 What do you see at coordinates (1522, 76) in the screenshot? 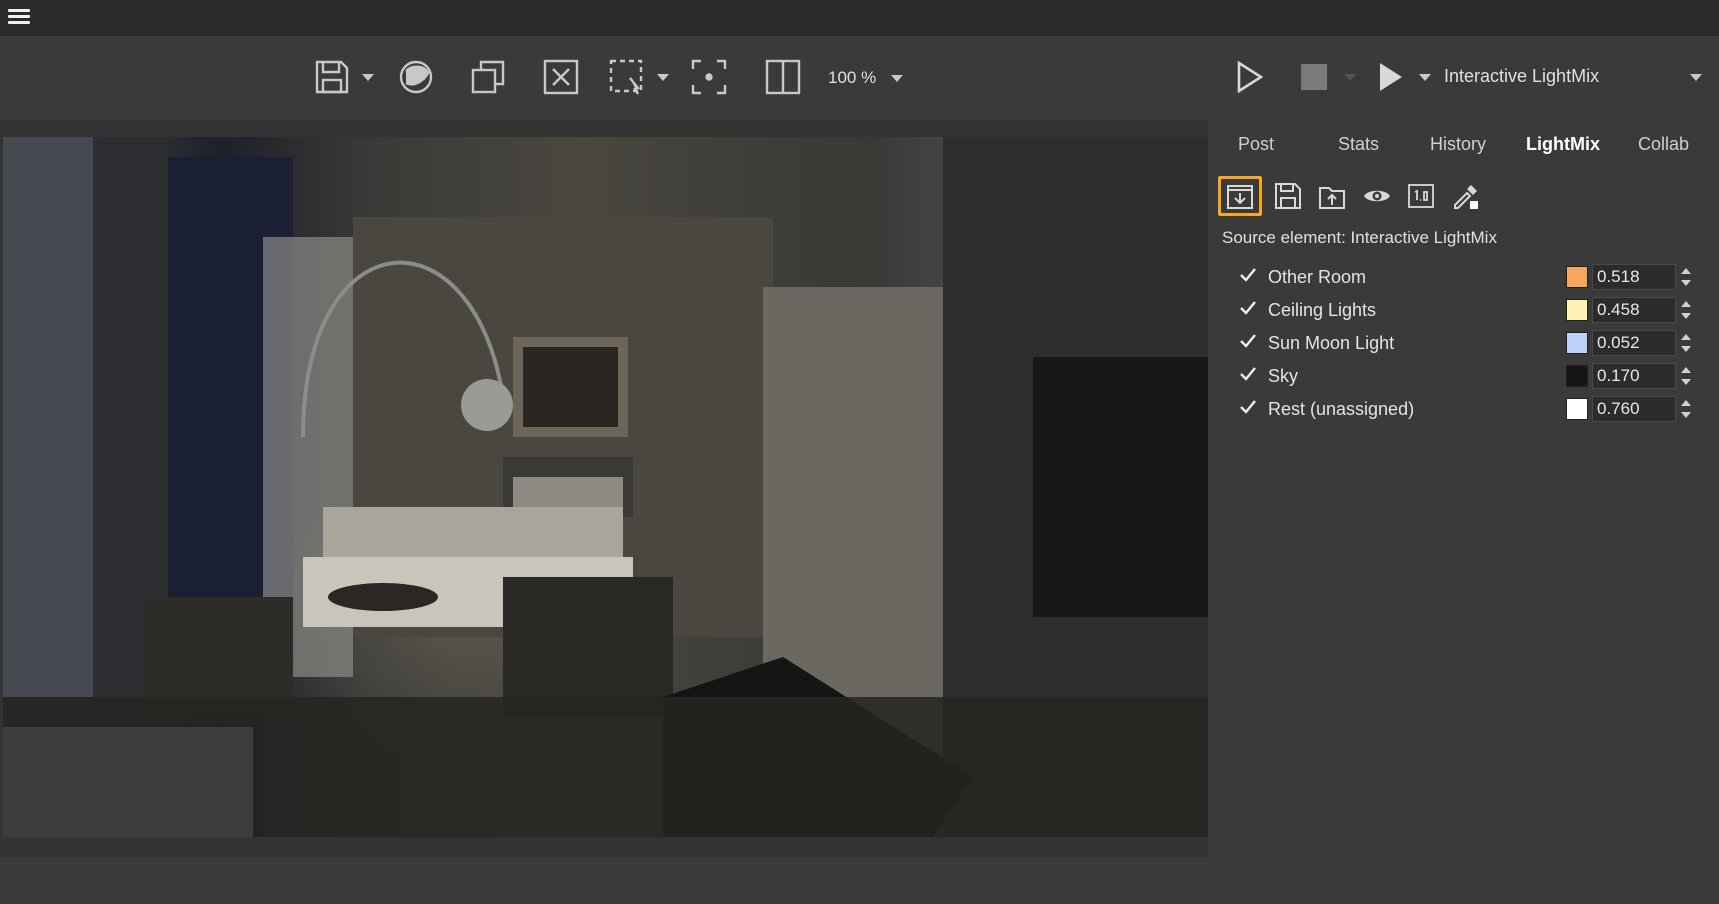
I see `render-source-label: Interactive LightMix` at bounding box center [1522, 76].